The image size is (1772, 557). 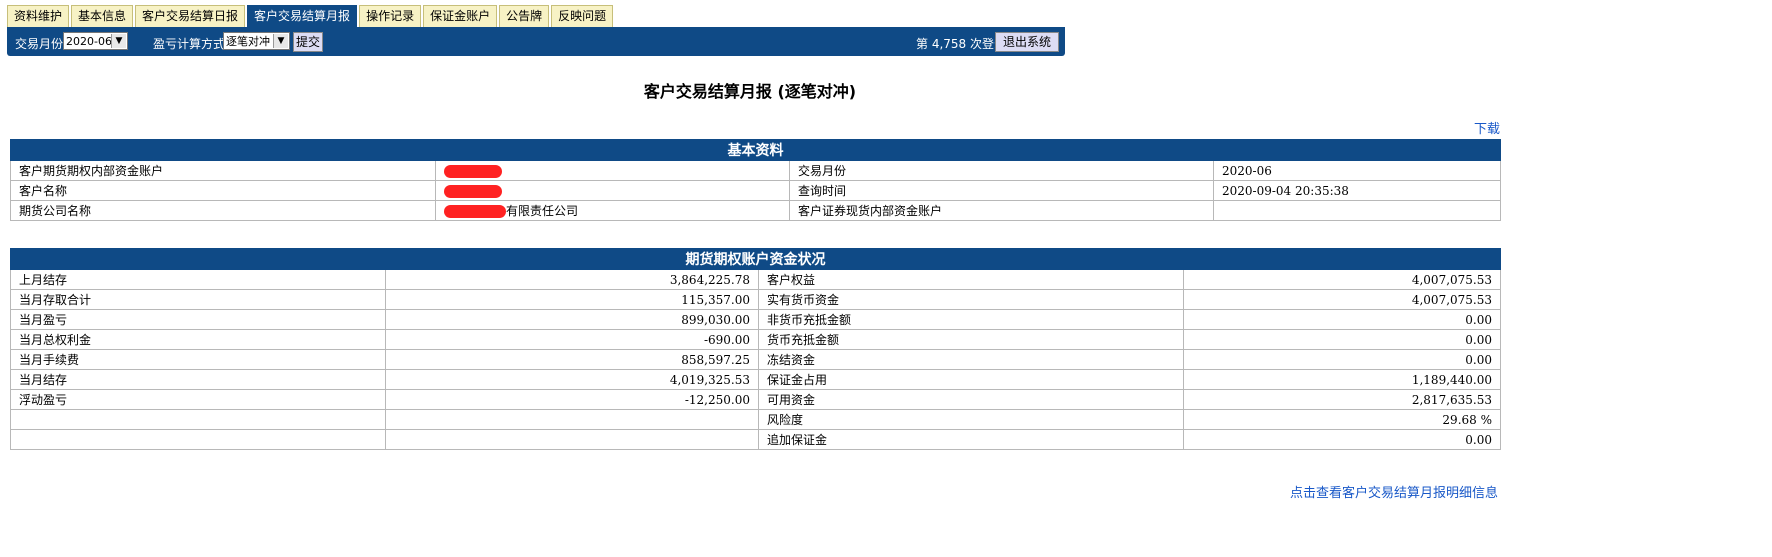 What do you see at coordinates (223, 170) in the screenshot?
I see `label-internal-account: 客户期货期权内部资金账户` at bounding box center [223, 170].